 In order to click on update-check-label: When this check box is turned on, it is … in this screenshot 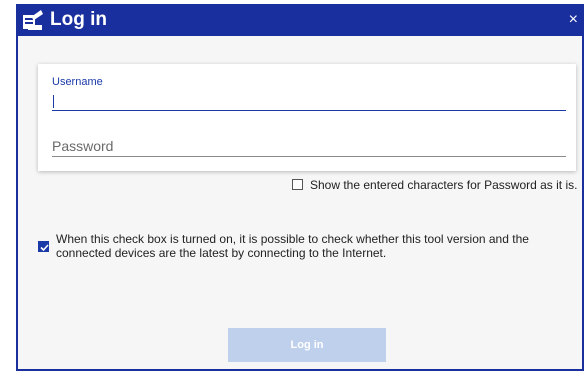, I will do `click(292, 246)`.